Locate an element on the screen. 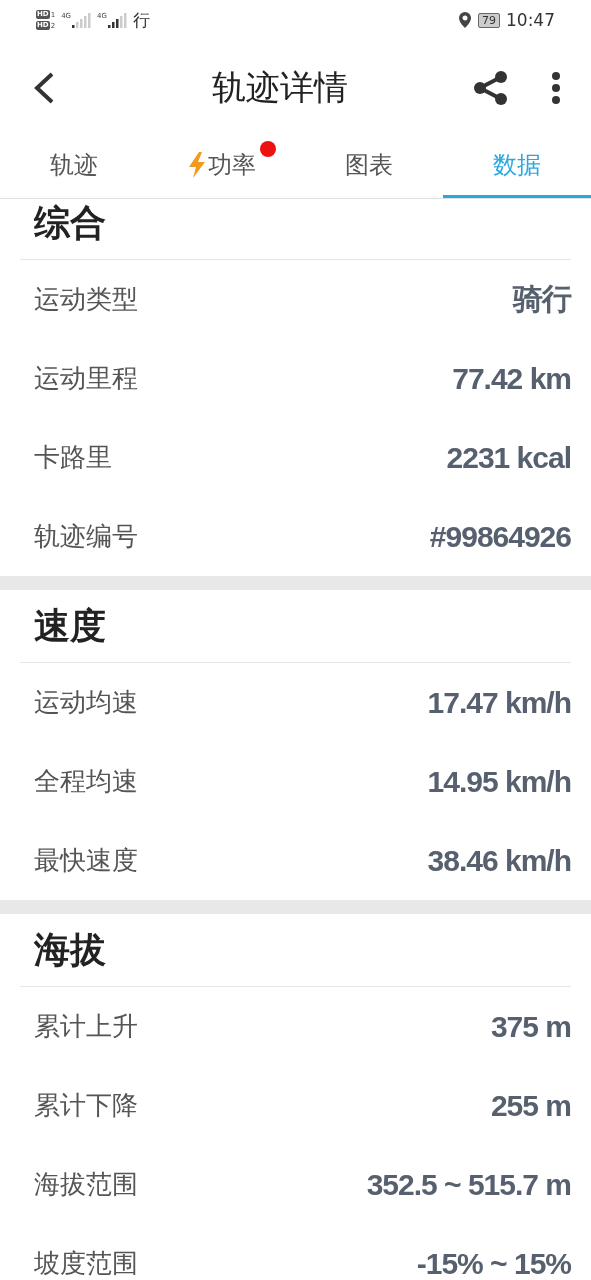 The width and height of the screenshot is (591, 1280). stat-label: 坡度范围 is located at coordinates (86, 1263).